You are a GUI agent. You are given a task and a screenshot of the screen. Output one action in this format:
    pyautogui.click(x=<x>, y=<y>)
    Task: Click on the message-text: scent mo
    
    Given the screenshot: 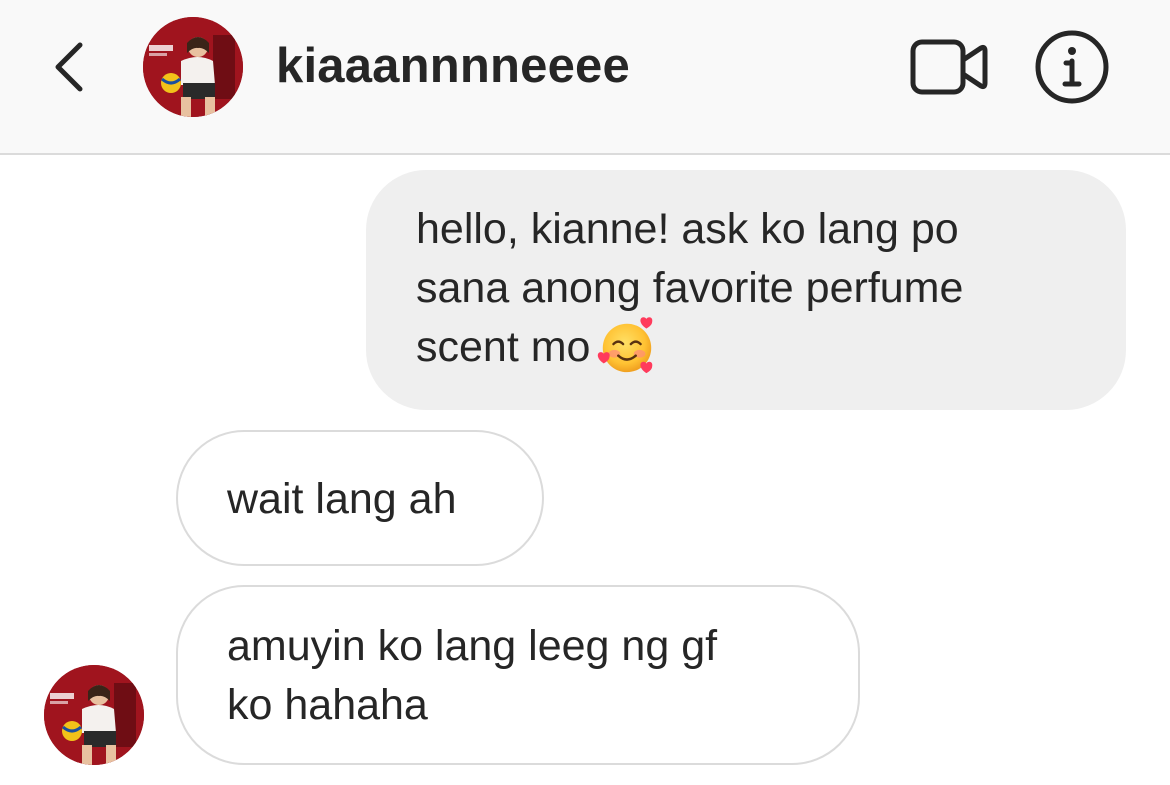 What is the action you would take?
    pyautogui.click(x=503, y=347)
    